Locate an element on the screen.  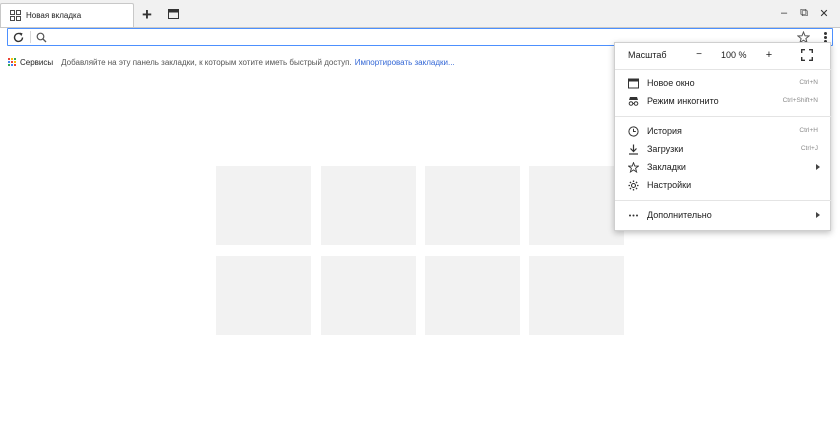
menu-item-label: История is located at coordinates (664, 131).